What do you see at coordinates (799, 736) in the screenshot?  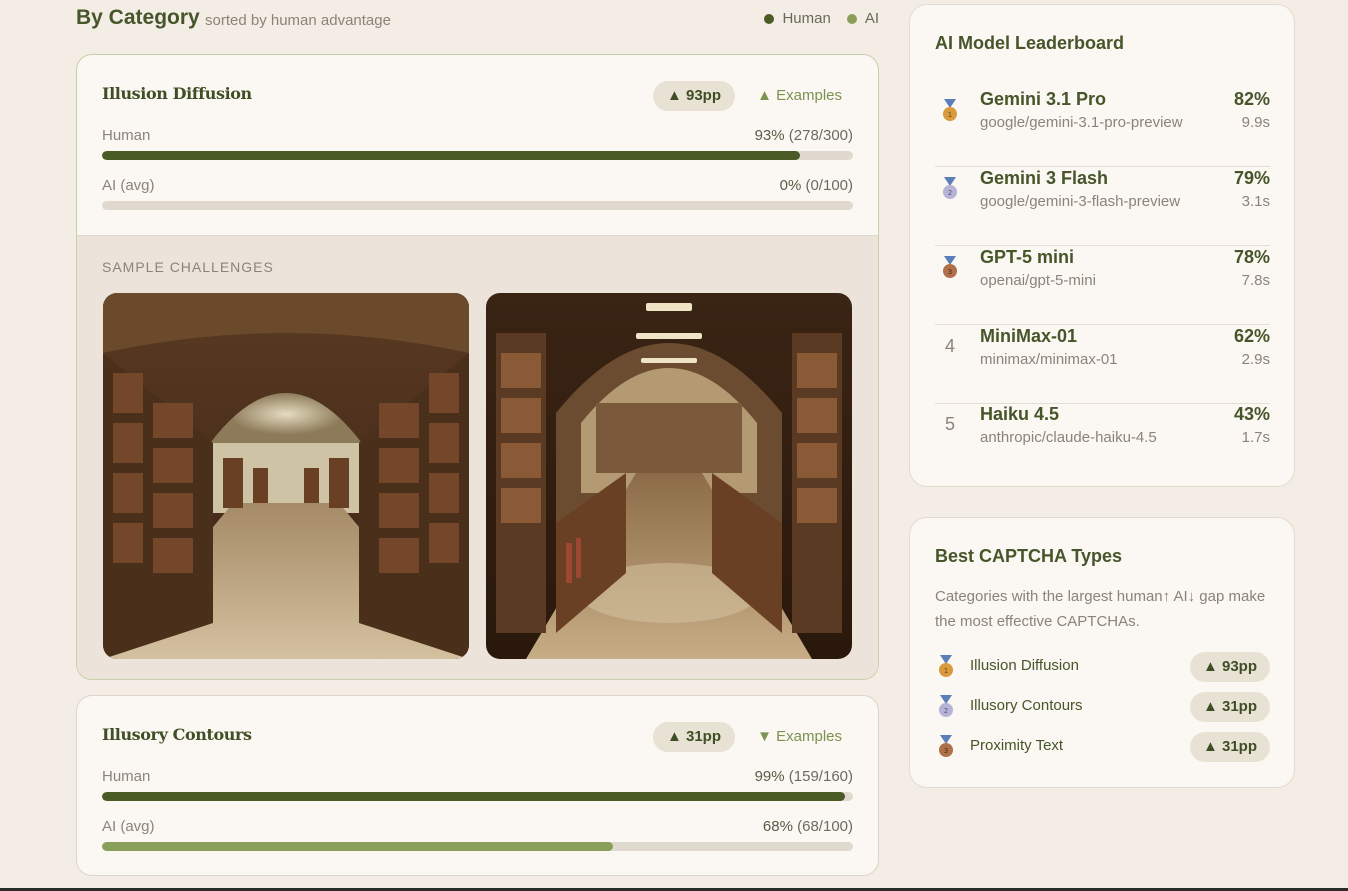 I see `examples-toggle-button: ▼ Examples` at bounding box center [799, 736].